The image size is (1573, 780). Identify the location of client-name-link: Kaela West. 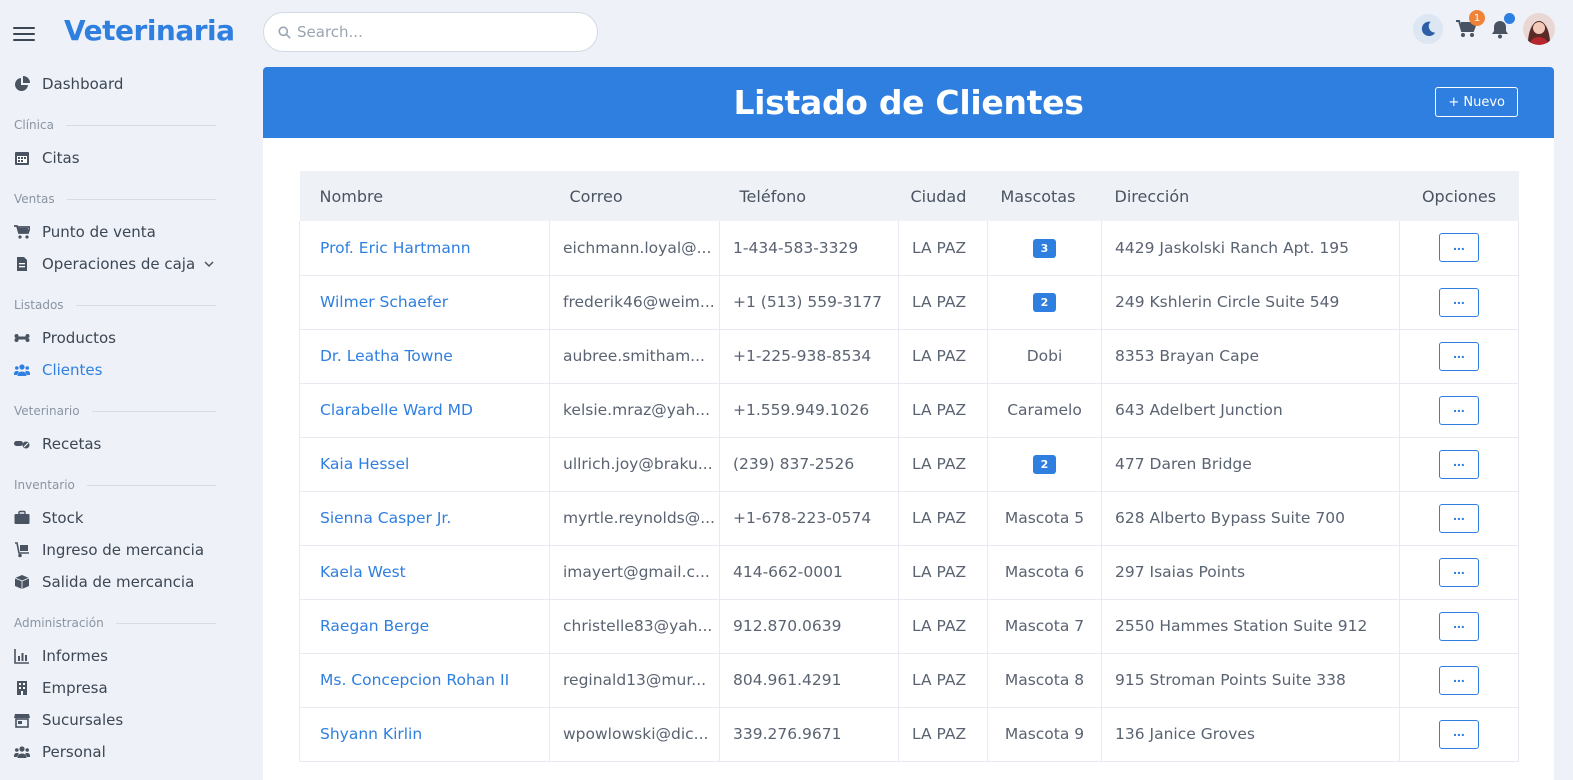
(363, 572).